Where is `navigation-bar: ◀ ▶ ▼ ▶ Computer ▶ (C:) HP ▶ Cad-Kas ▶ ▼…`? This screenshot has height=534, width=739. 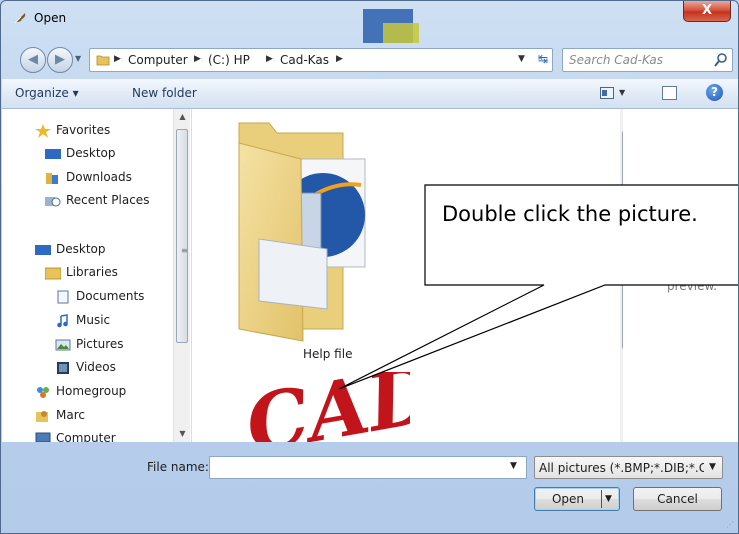
navigation-bar: ◀ ▶ ▼ ▶ Computer ▶ (C:) HP ▶ Cad-Kas ▶ ▼… is located at coordinates (369, 59).